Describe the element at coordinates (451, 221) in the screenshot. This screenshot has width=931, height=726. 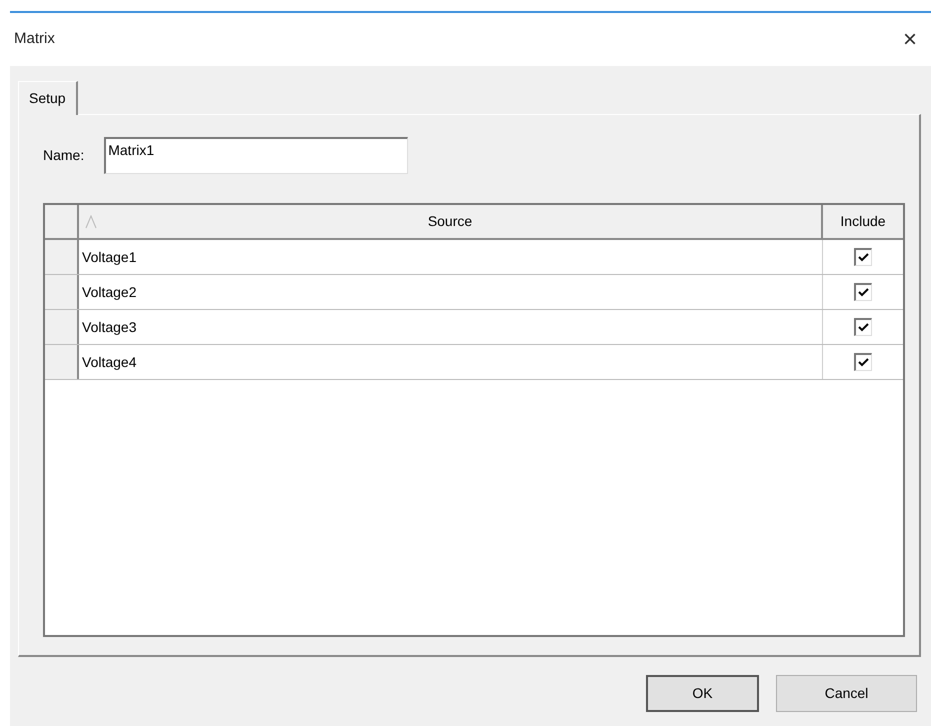
I see `column-header: Source` at that location.